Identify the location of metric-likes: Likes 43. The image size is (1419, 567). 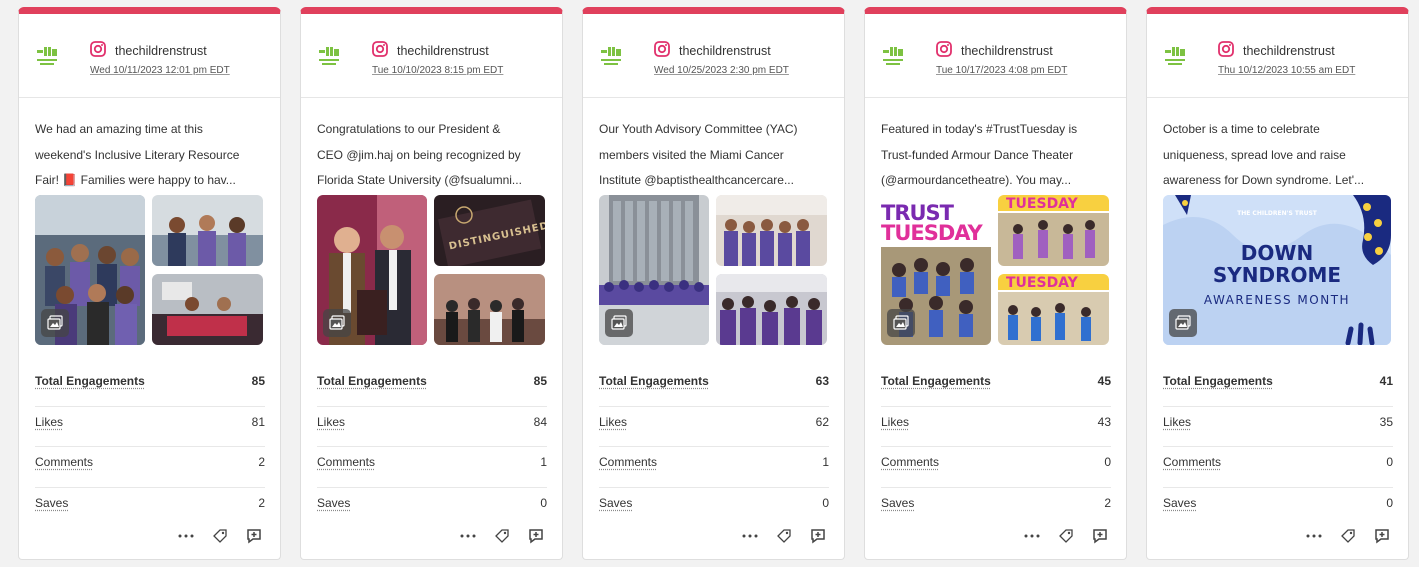
(996, 427).